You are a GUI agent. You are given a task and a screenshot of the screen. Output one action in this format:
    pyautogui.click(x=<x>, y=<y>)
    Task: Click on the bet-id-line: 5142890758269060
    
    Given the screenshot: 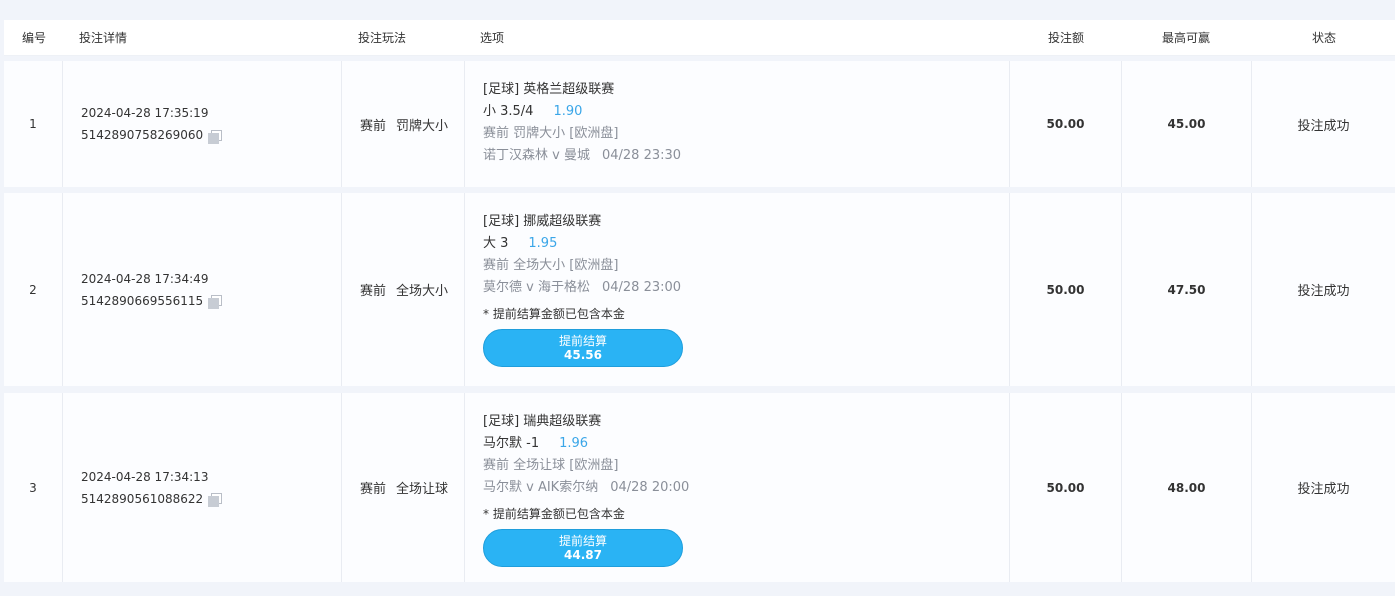 What is the action you would take?
    pyautogui.click(x=152, y=135)
    